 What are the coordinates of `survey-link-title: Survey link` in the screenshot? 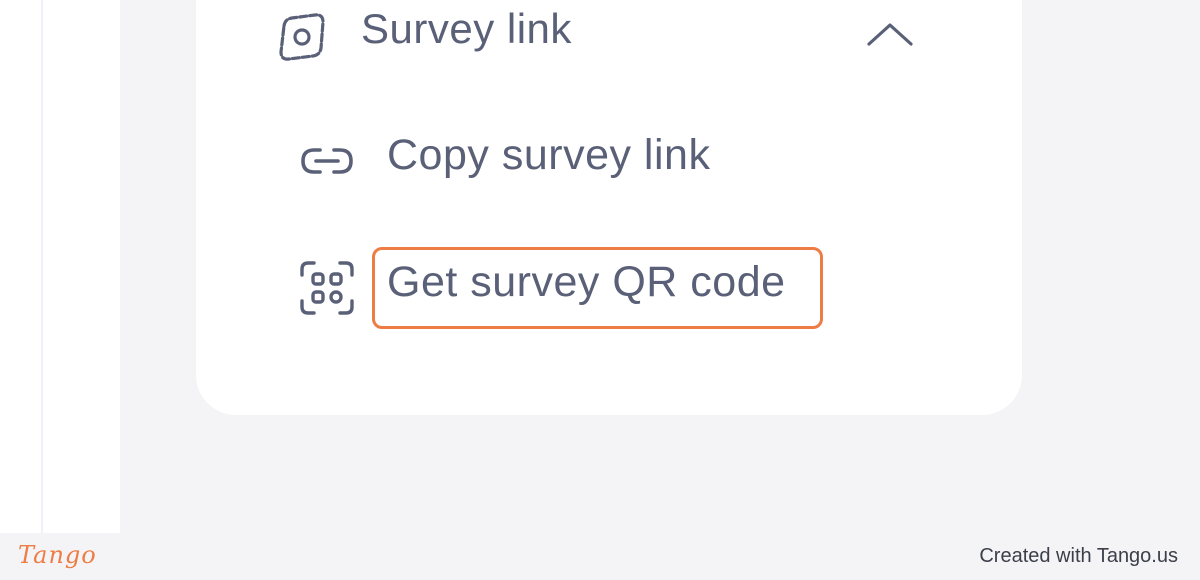 It's located at (466, 28).